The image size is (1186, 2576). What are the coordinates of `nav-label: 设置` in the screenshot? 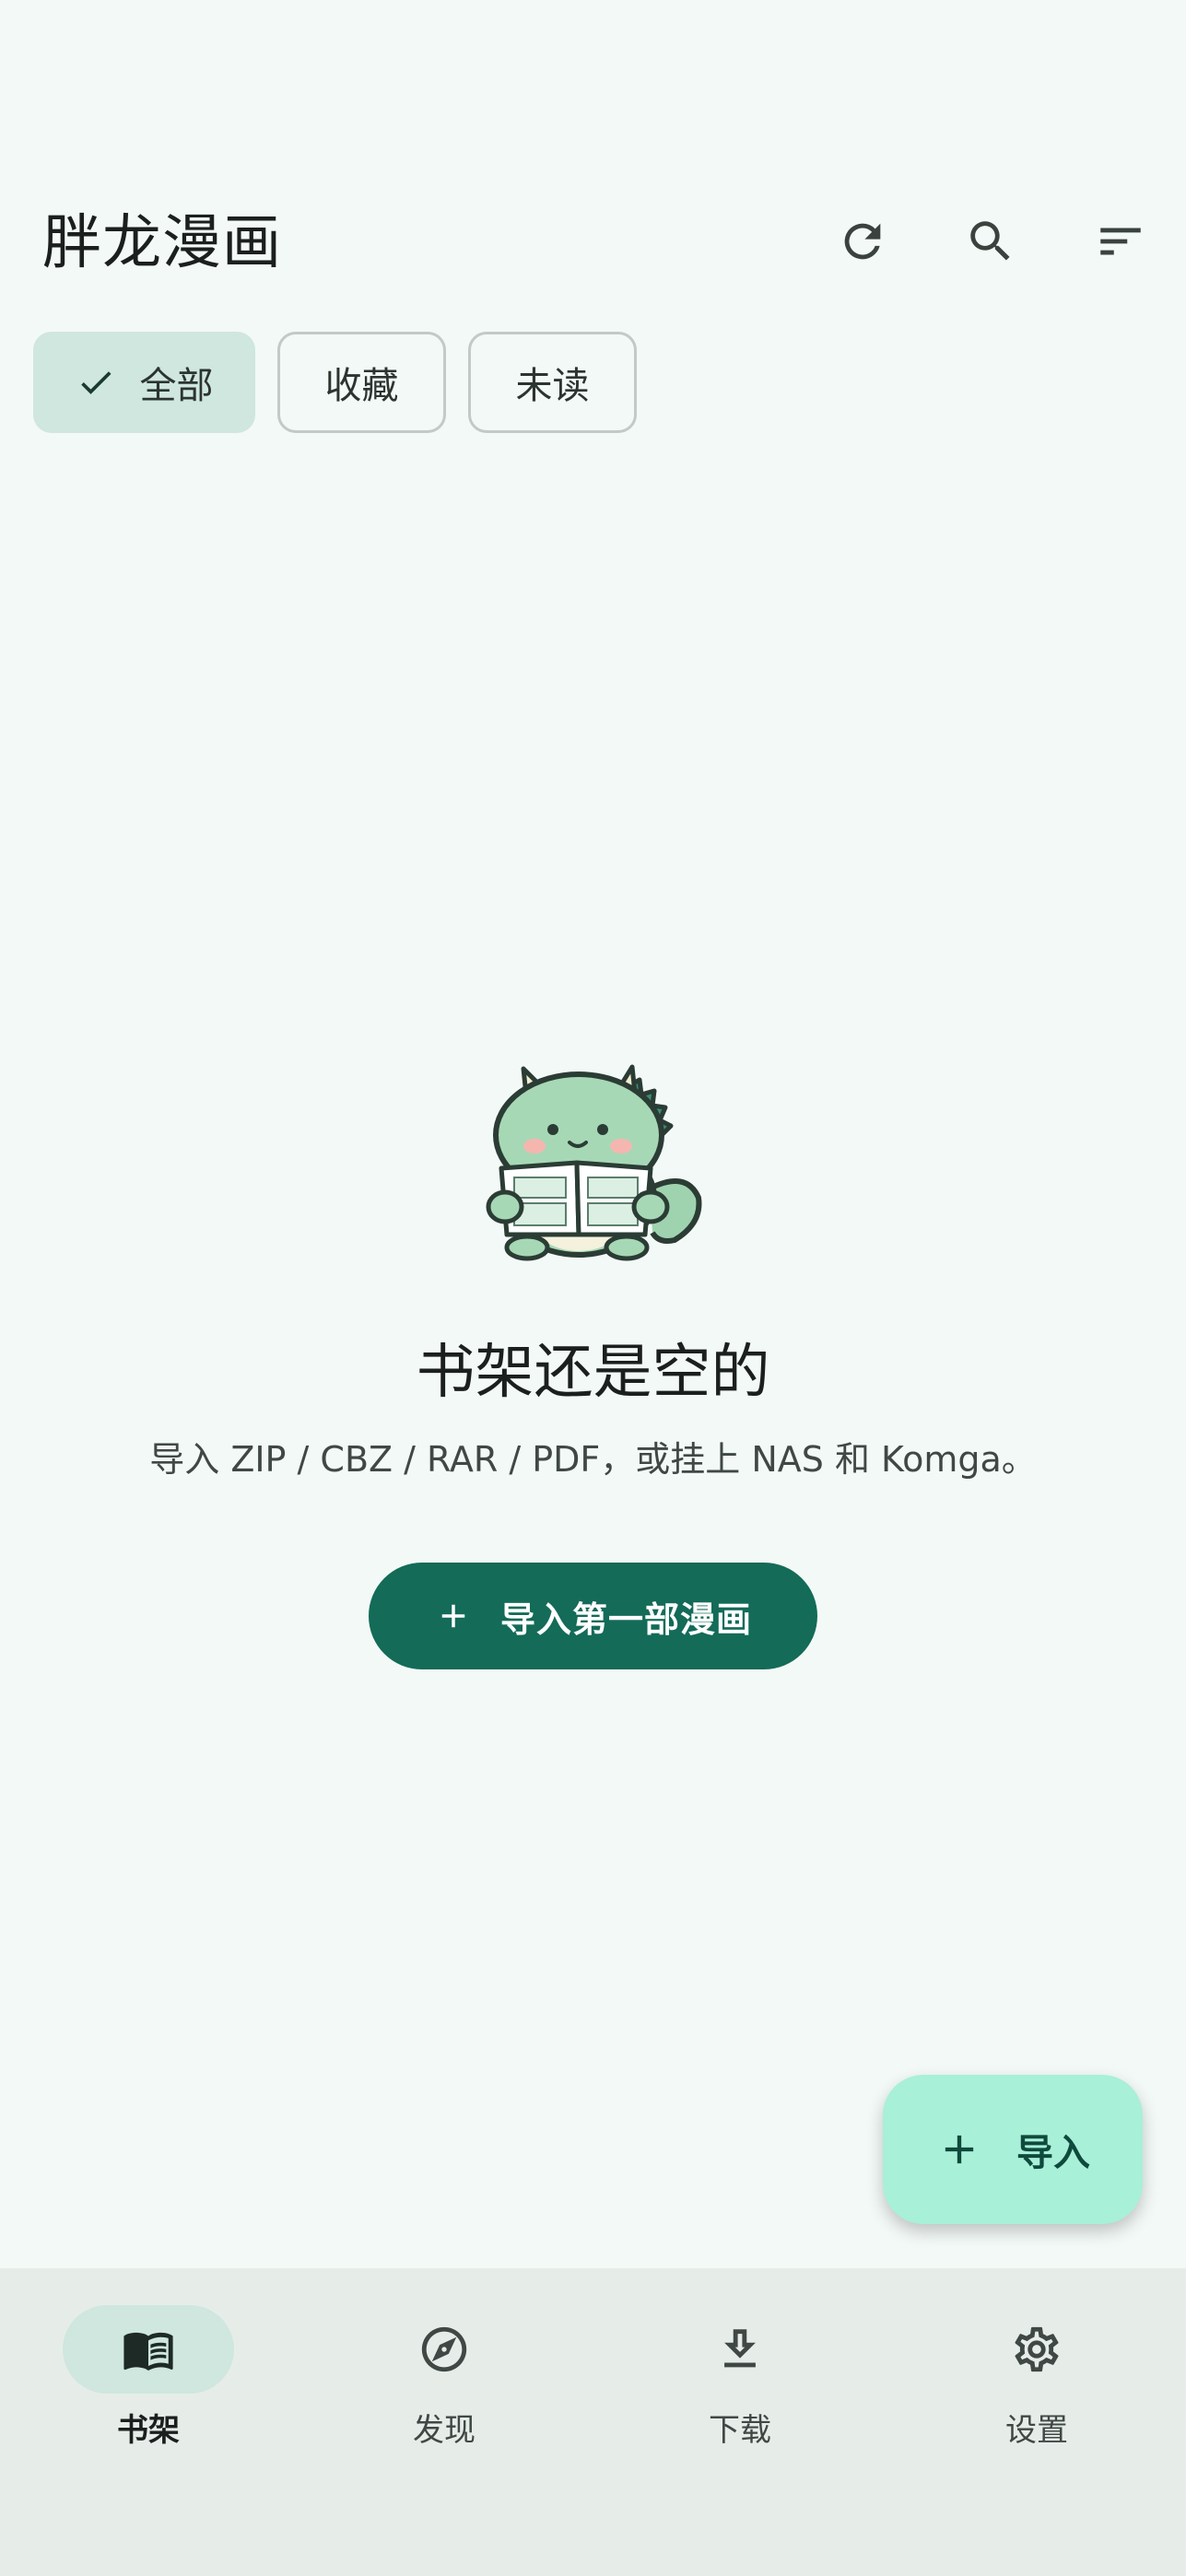 It's located at (1036, 2430).